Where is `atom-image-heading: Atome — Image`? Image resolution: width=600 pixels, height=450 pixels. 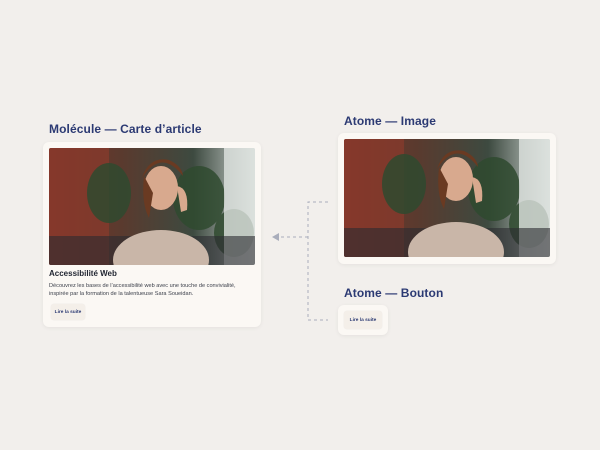 atom-image-heading: Atome — Image is located at coordinates (390, 121).